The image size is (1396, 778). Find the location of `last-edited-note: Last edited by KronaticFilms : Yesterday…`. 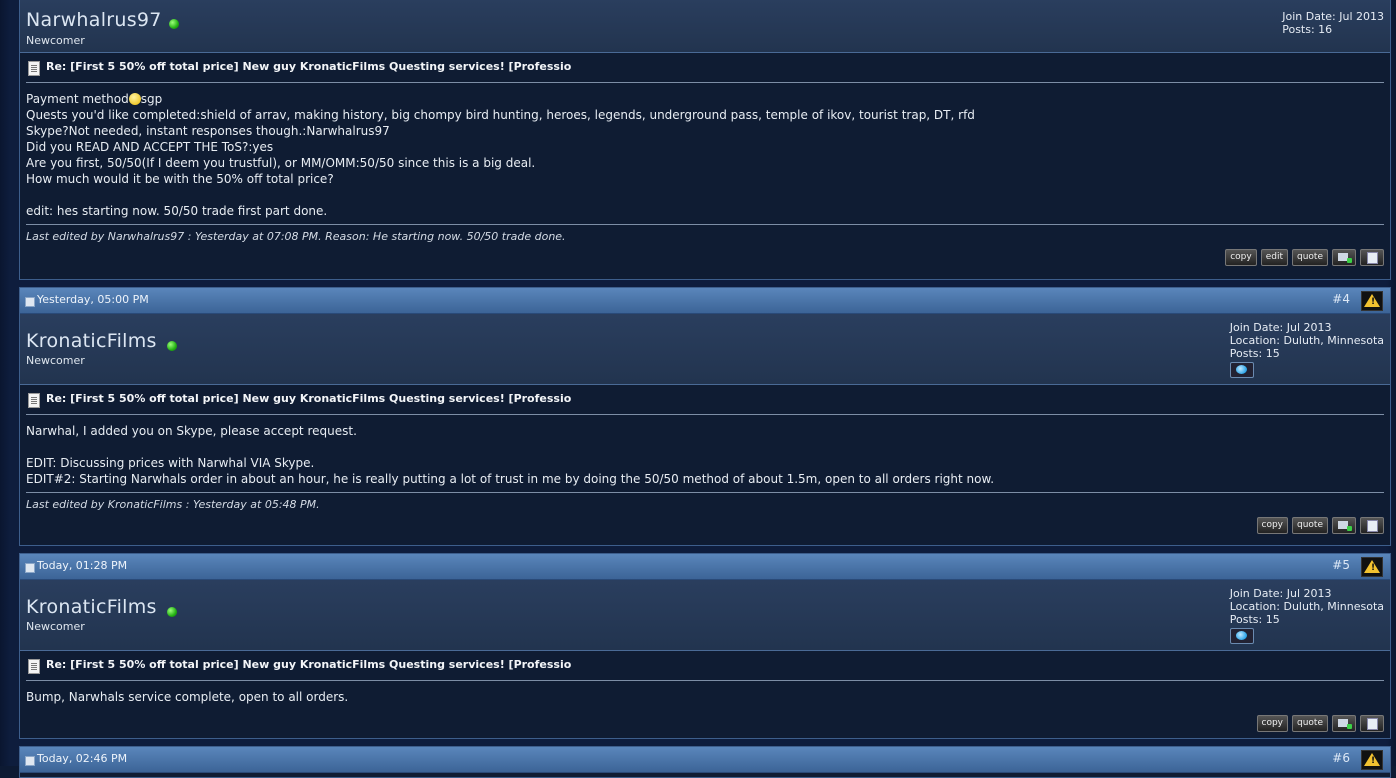

last-edited-note: Last edited by KronaticFilms : Yesterday… is located at coordinates (705, 501).